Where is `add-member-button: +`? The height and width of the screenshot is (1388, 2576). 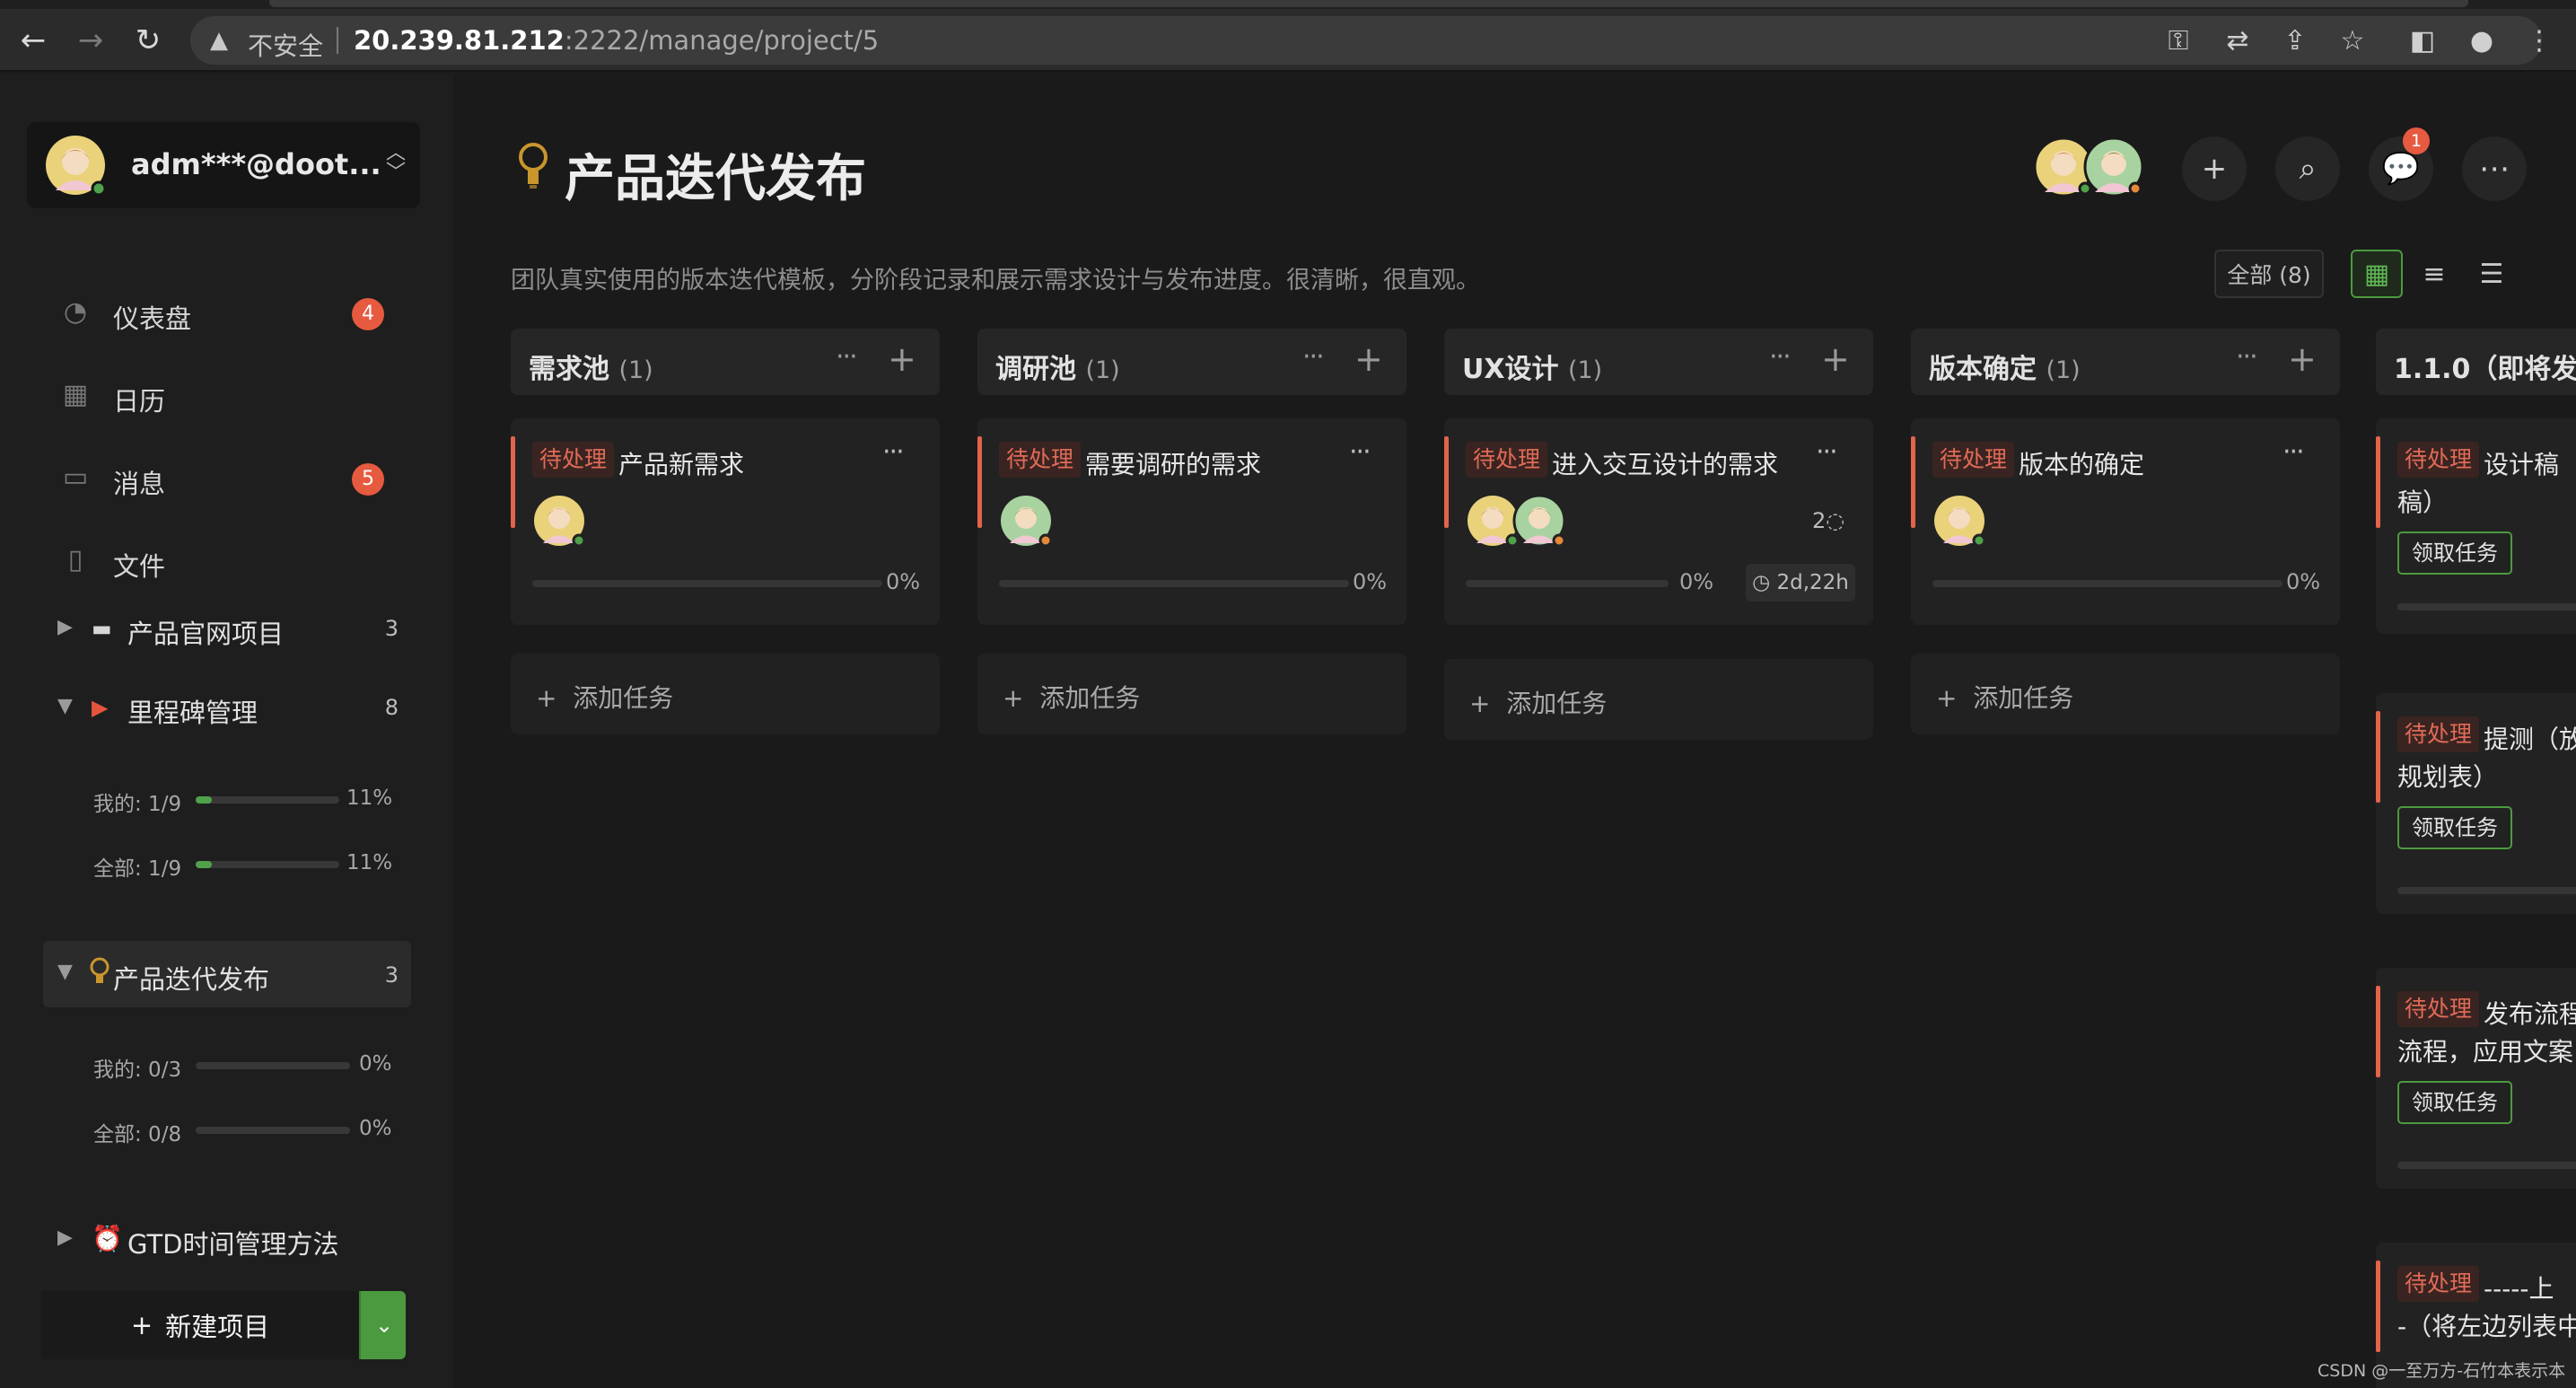 add-member-button: + is located at coordinates (2214, 168).